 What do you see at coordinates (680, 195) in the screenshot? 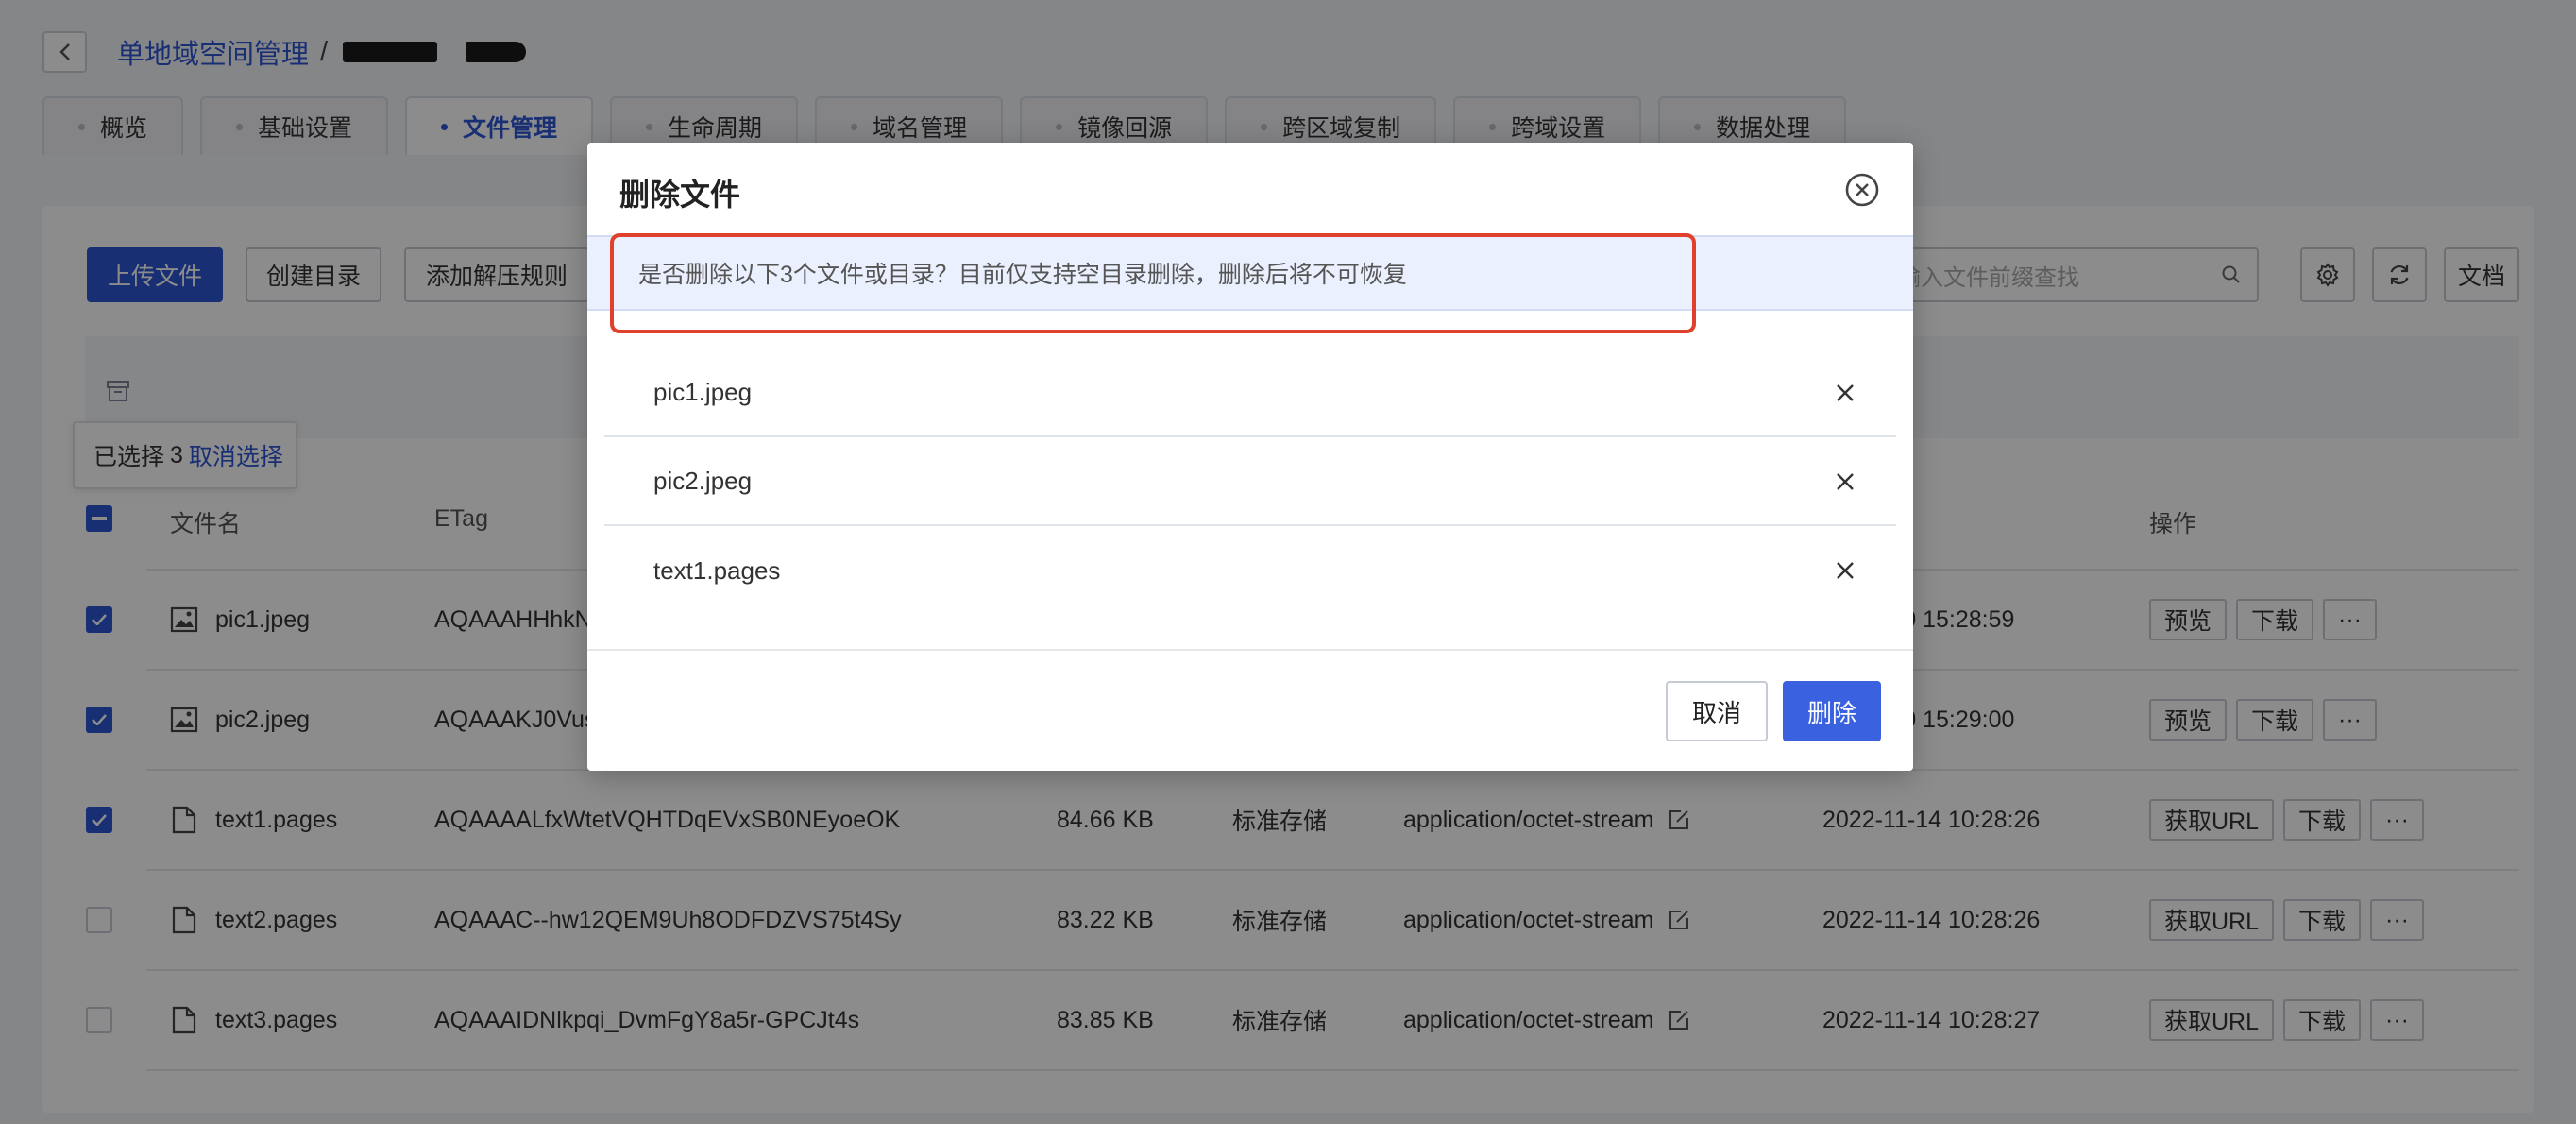
I see `dialog-title: 删除文件` at bounding box center [680, 195].